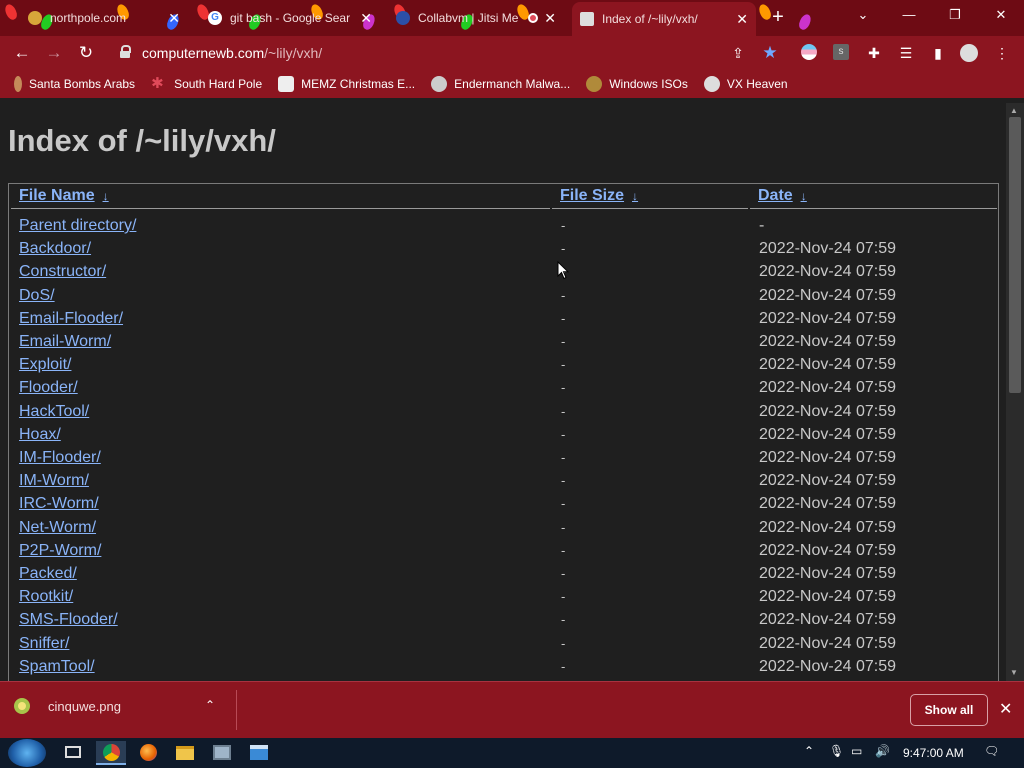 The width and height of the screenshot is (1024, 768). I want to click on microphone-icon: 🎙, so click(836, 751).